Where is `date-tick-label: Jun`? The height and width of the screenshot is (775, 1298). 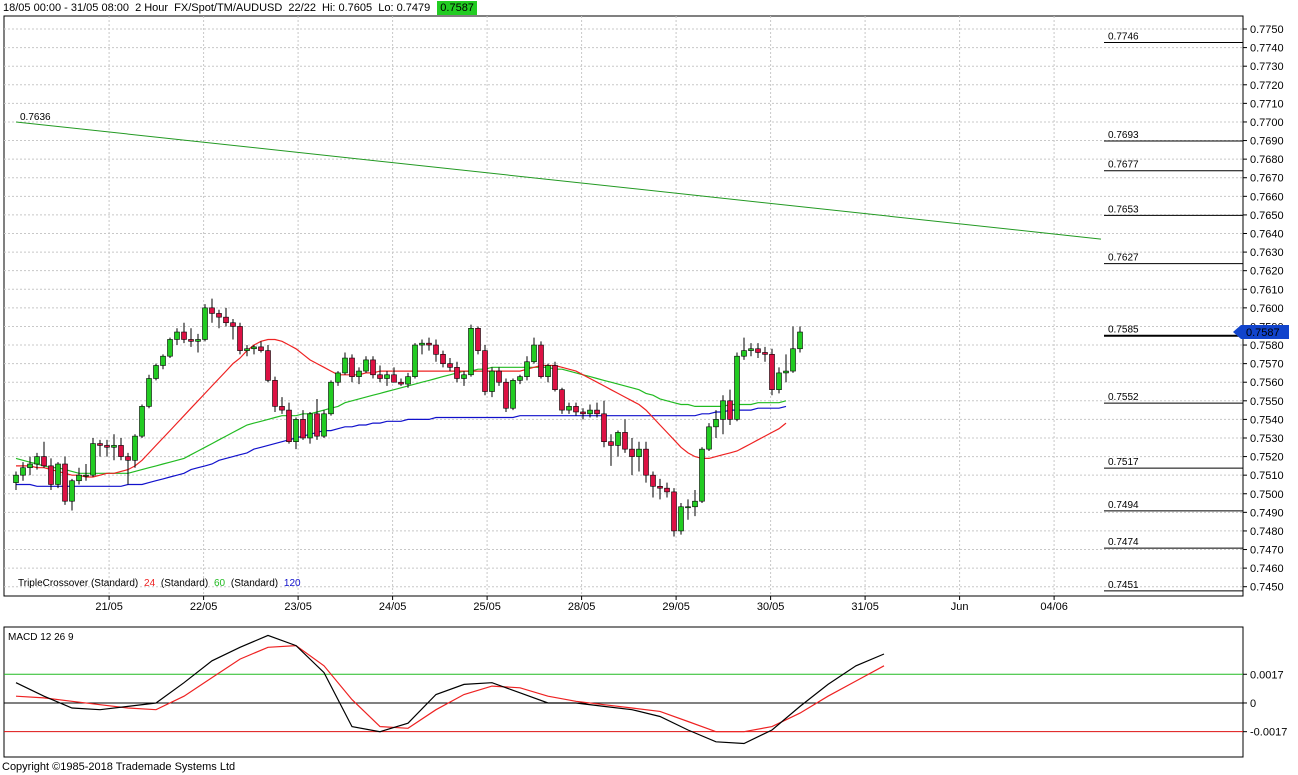
date-tick-label: Jun is located at coordinates (960, 607).